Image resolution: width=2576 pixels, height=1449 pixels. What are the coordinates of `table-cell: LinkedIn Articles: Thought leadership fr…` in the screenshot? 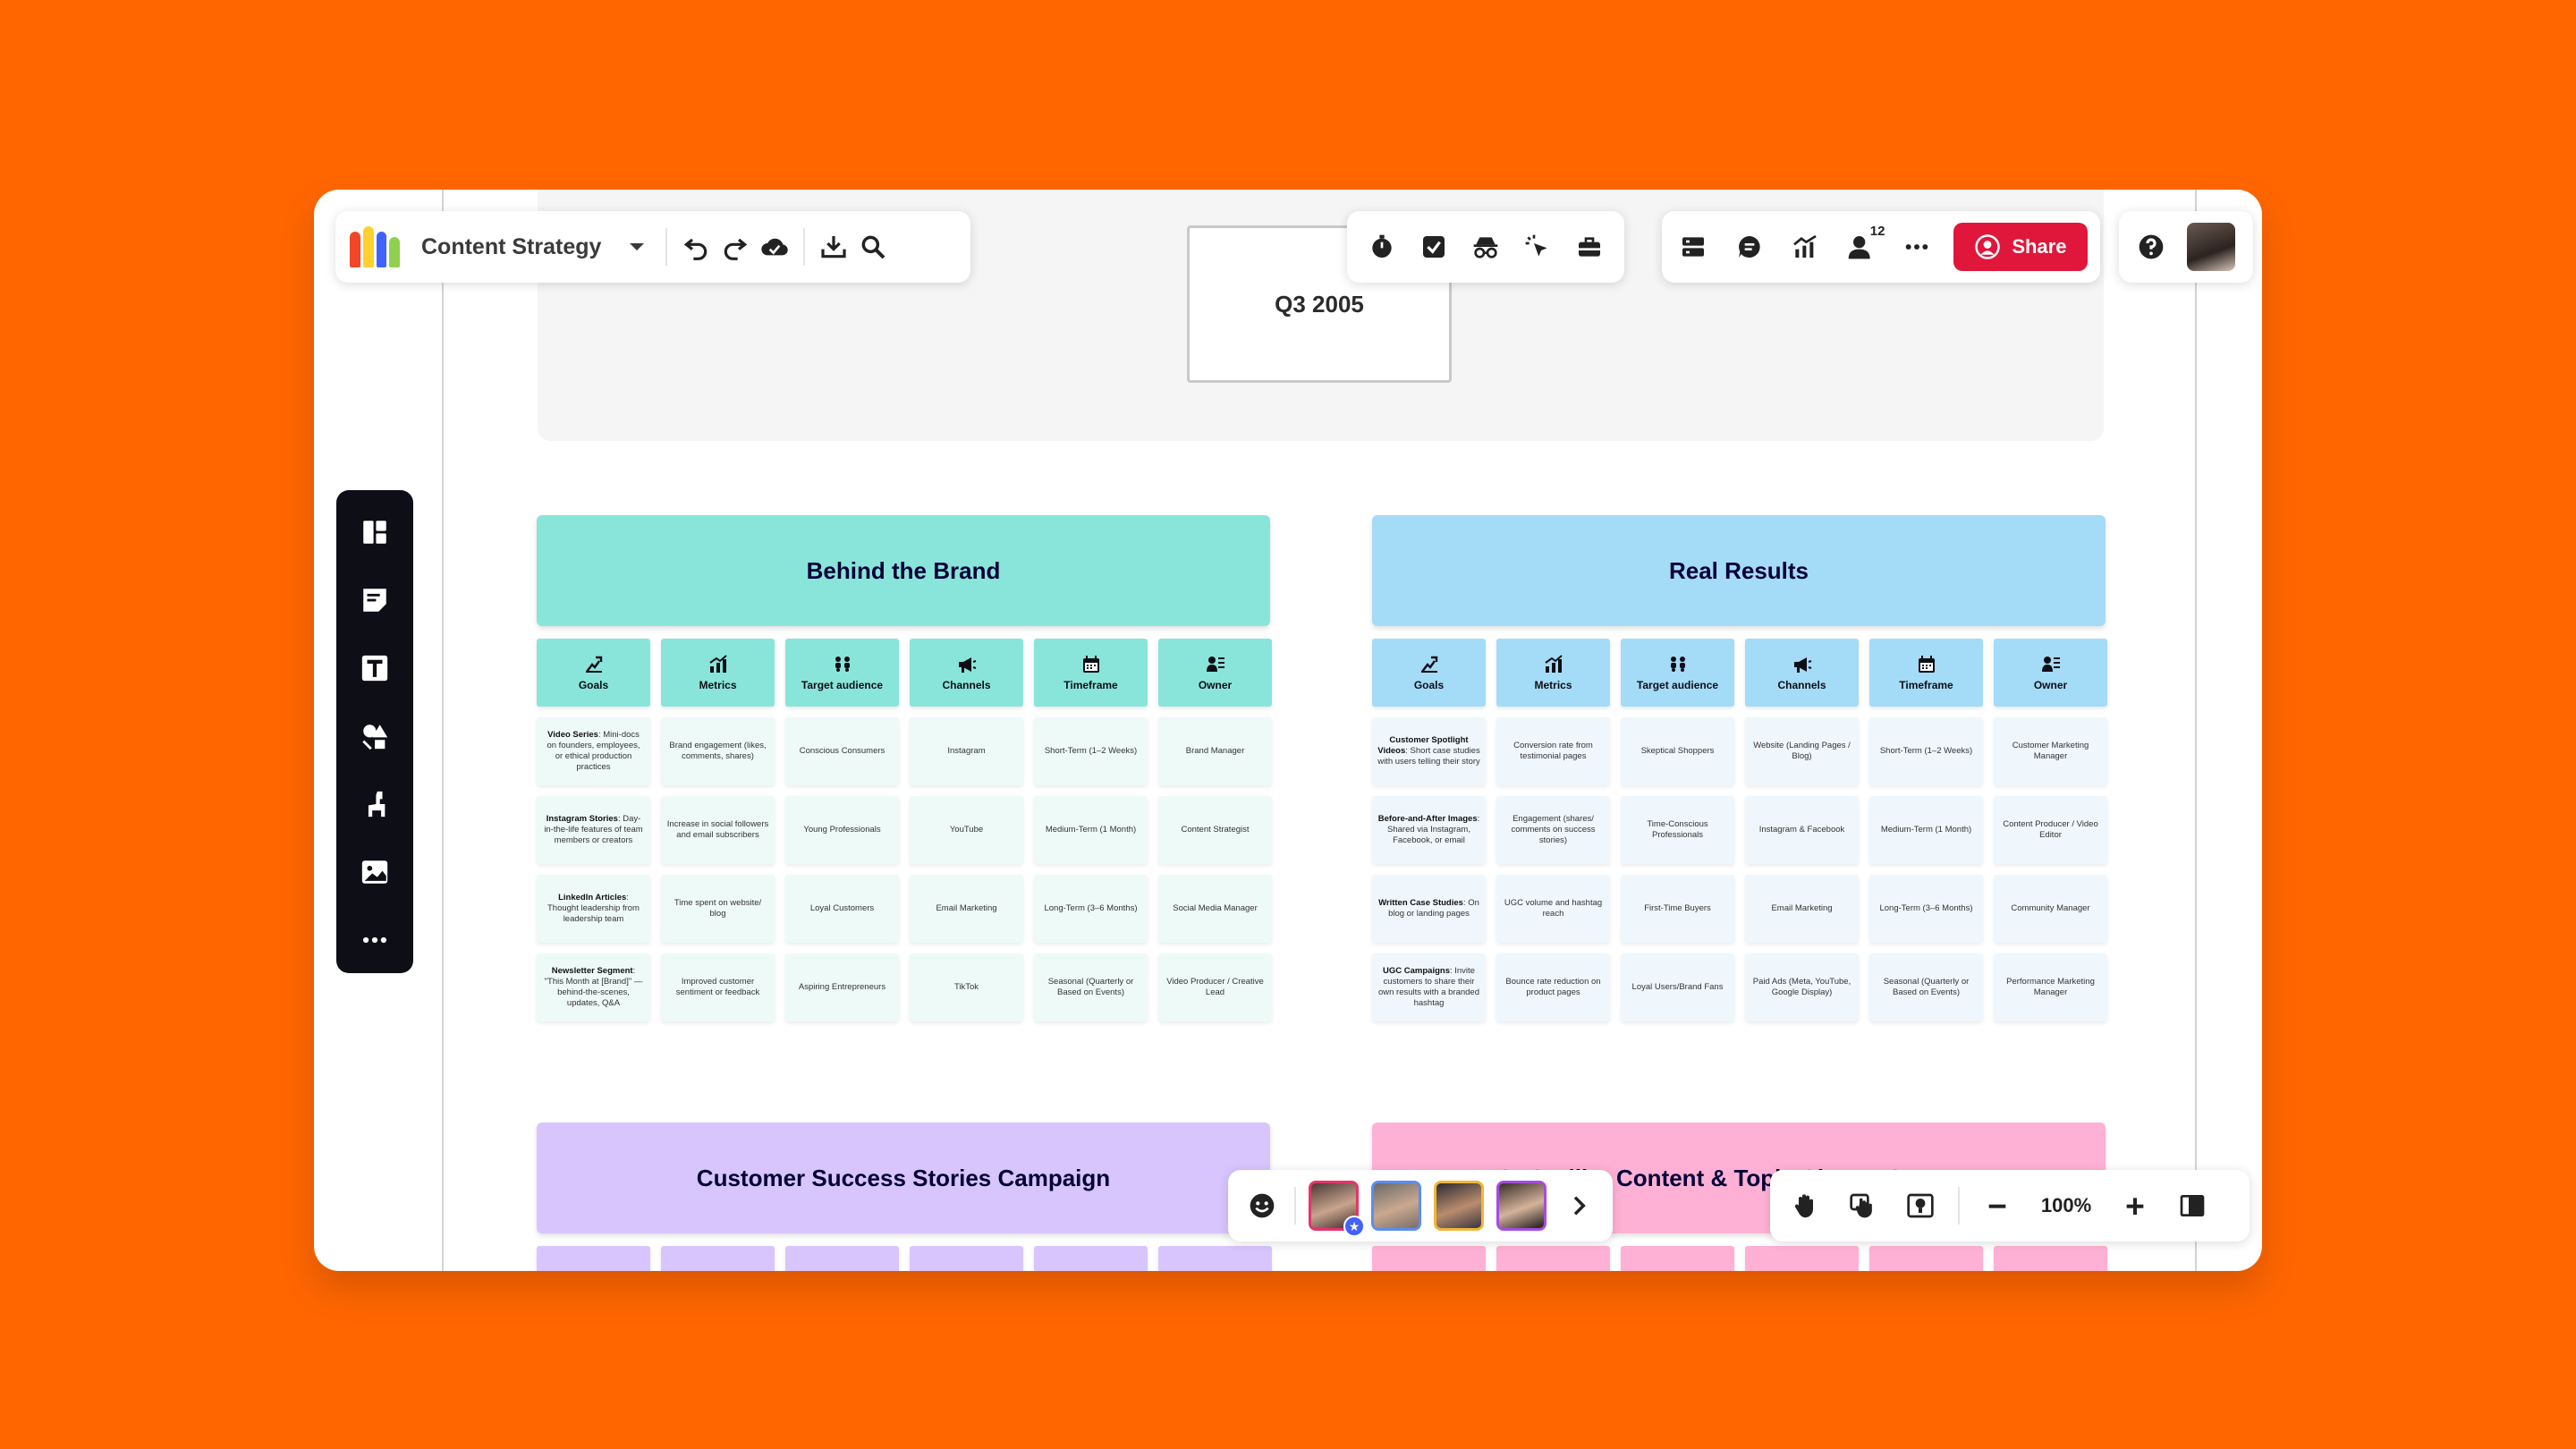 It's located at (593, 909).